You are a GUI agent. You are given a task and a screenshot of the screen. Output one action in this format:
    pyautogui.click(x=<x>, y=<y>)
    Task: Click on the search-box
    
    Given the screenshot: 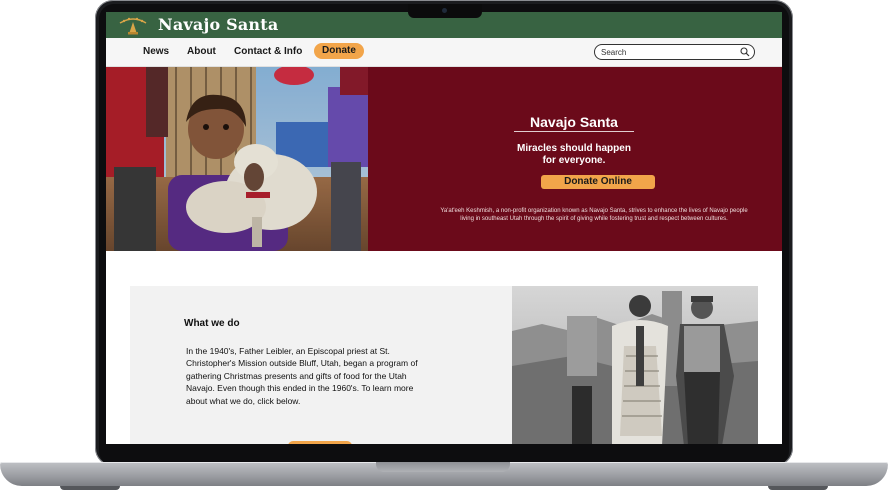 What is the action you would take?
    pyautogui.click(x=674, y=52)
    